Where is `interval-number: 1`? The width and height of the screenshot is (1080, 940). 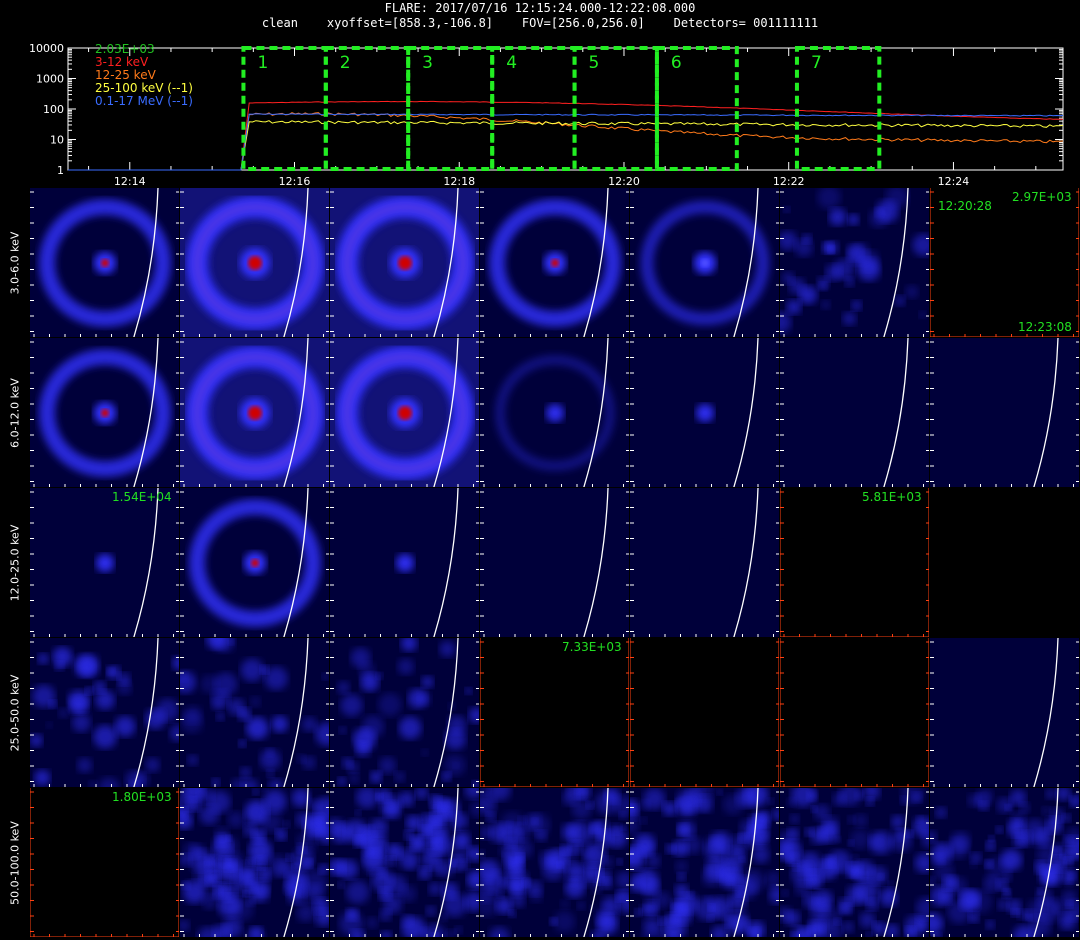
interval-number: 1 is located at coordinates (262, 63).